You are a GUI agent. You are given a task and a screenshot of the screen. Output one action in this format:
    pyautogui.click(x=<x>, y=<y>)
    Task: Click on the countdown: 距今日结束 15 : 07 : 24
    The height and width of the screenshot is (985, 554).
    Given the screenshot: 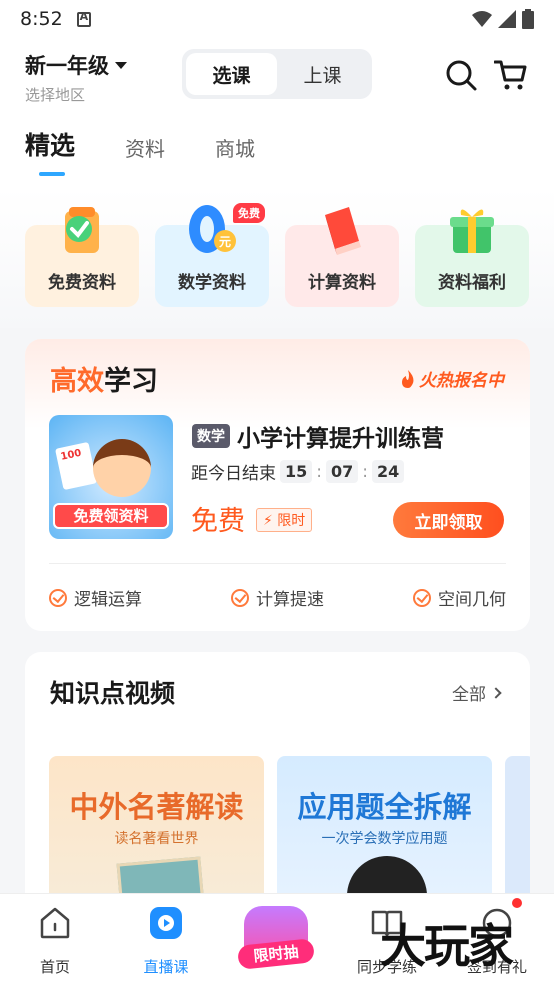 What is the action you would take?
    pyautogui.click(x=298, y=471)
    